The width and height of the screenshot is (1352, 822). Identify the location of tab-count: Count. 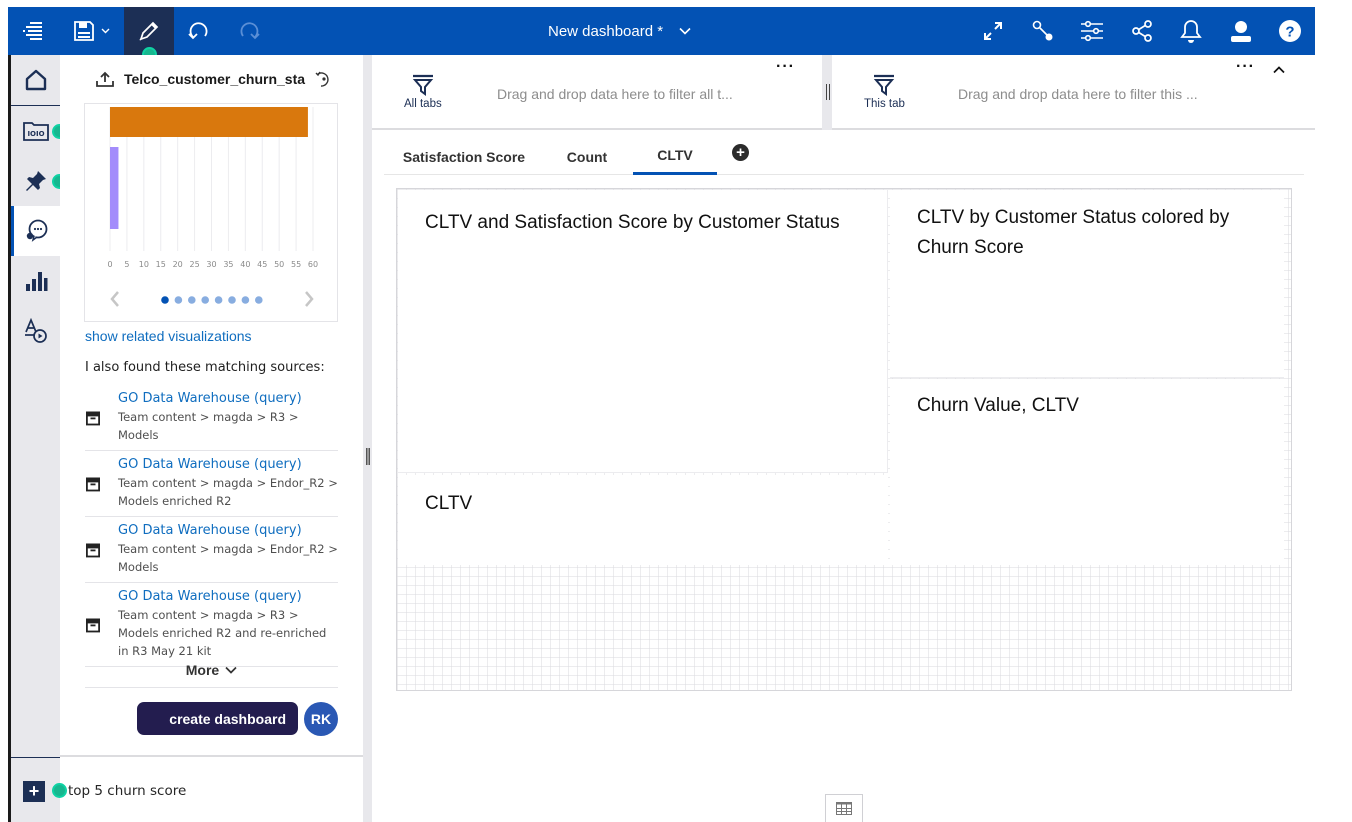
(587, 156).